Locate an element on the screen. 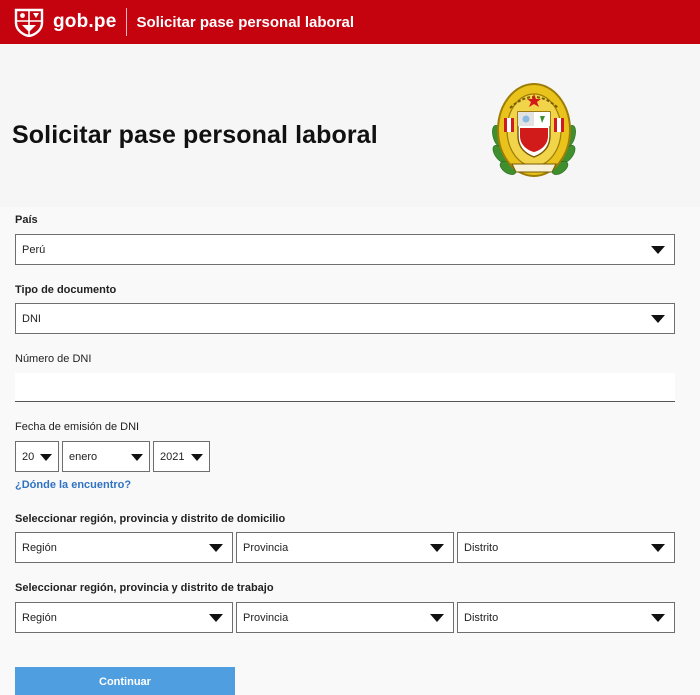 The image size is (700, 695). fecha-year-select: 2021 is located at coordinates (181, 456).